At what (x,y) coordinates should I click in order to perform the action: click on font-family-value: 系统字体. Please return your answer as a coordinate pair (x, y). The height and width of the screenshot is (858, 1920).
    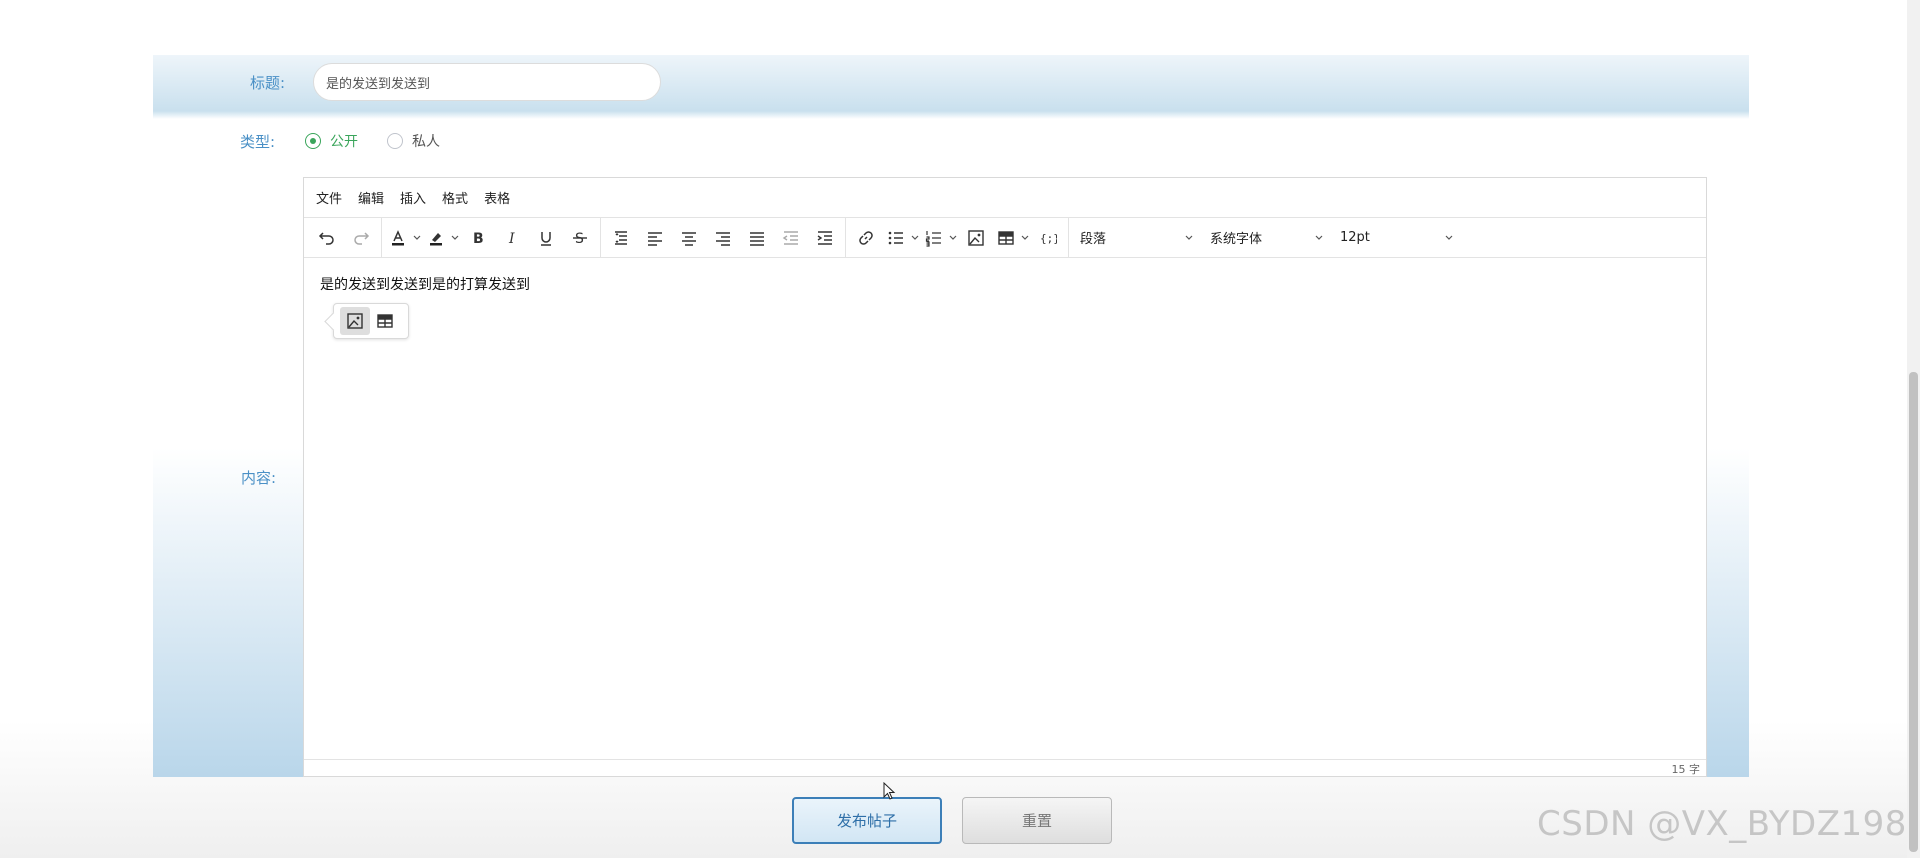
    Looking at the image, I should click on (1236, 239).